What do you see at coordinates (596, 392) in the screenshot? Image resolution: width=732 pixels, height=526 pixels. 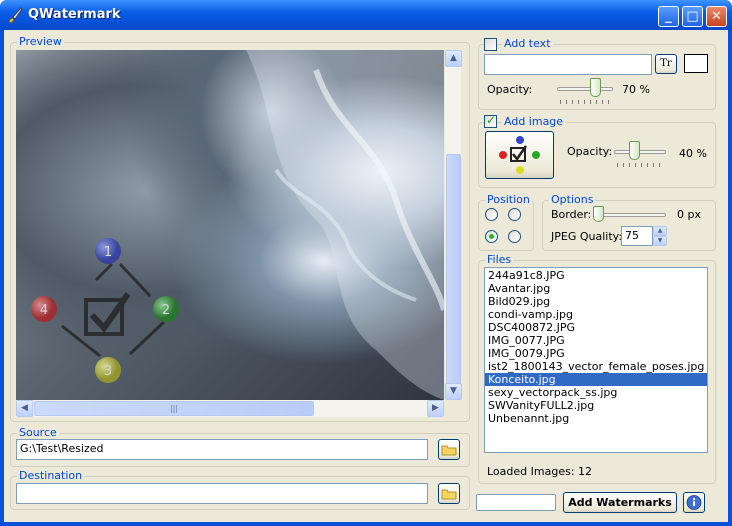 I see `list-item: sexy_vectorpack_ss.jpg` at bounding box center [596, 392].